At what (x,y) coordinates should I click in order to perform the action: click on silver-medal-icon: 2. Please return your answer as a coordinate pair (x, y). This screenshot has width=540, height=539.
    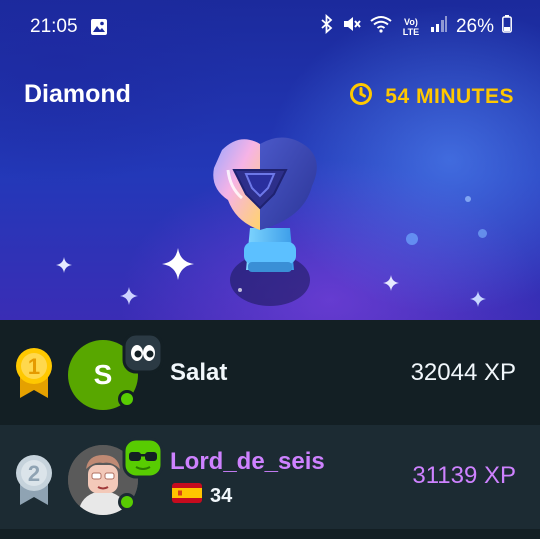
    Looking at the image, I should click on (34, 479).